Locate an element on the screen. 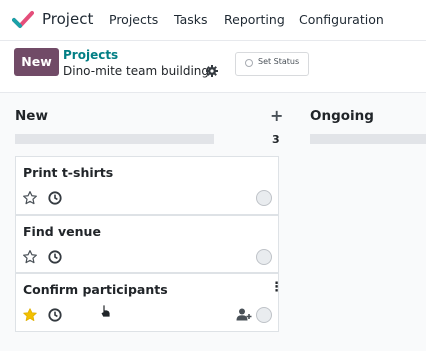  menu-configuration: Configuration is located at coordinates (341, 19).